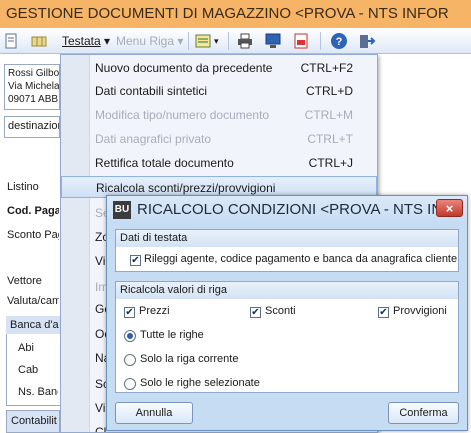  Describe the element at coordinates (301, 41) in the screenshot. I see `pdf-icon` at that location.